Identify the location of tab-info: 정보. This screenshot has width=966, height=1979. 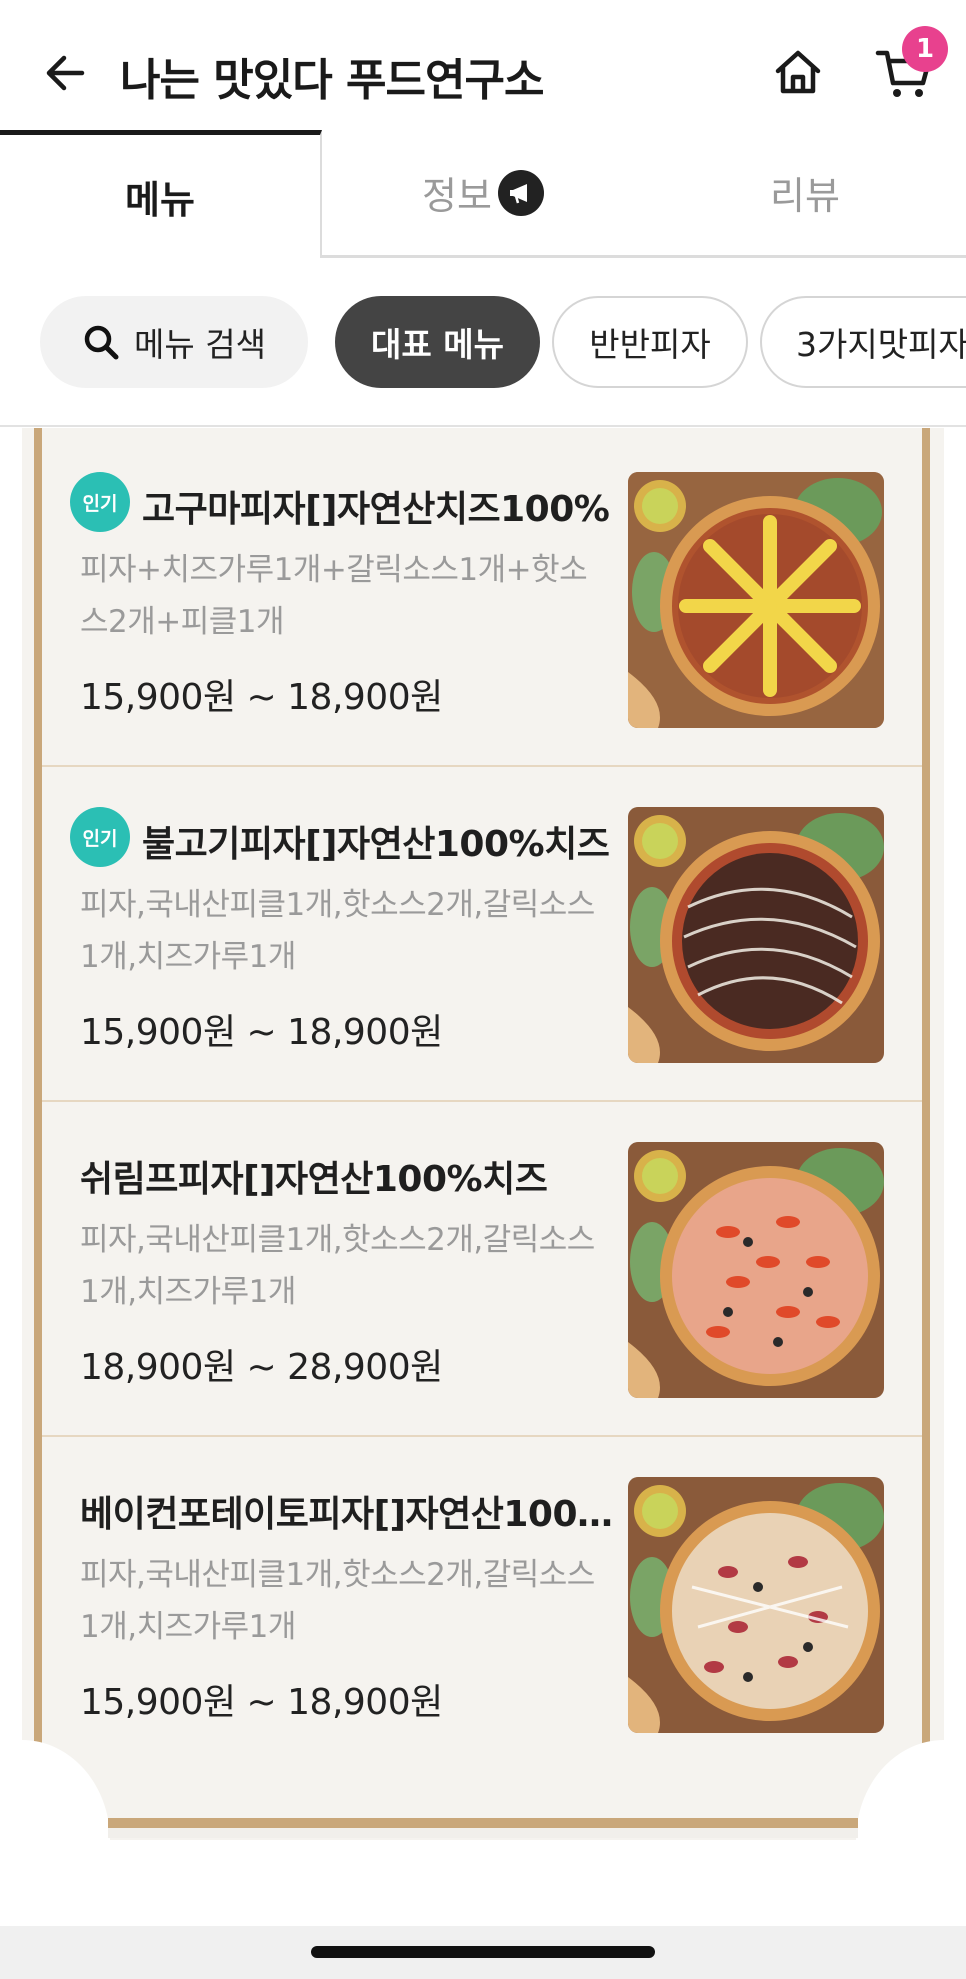
(483, 194).